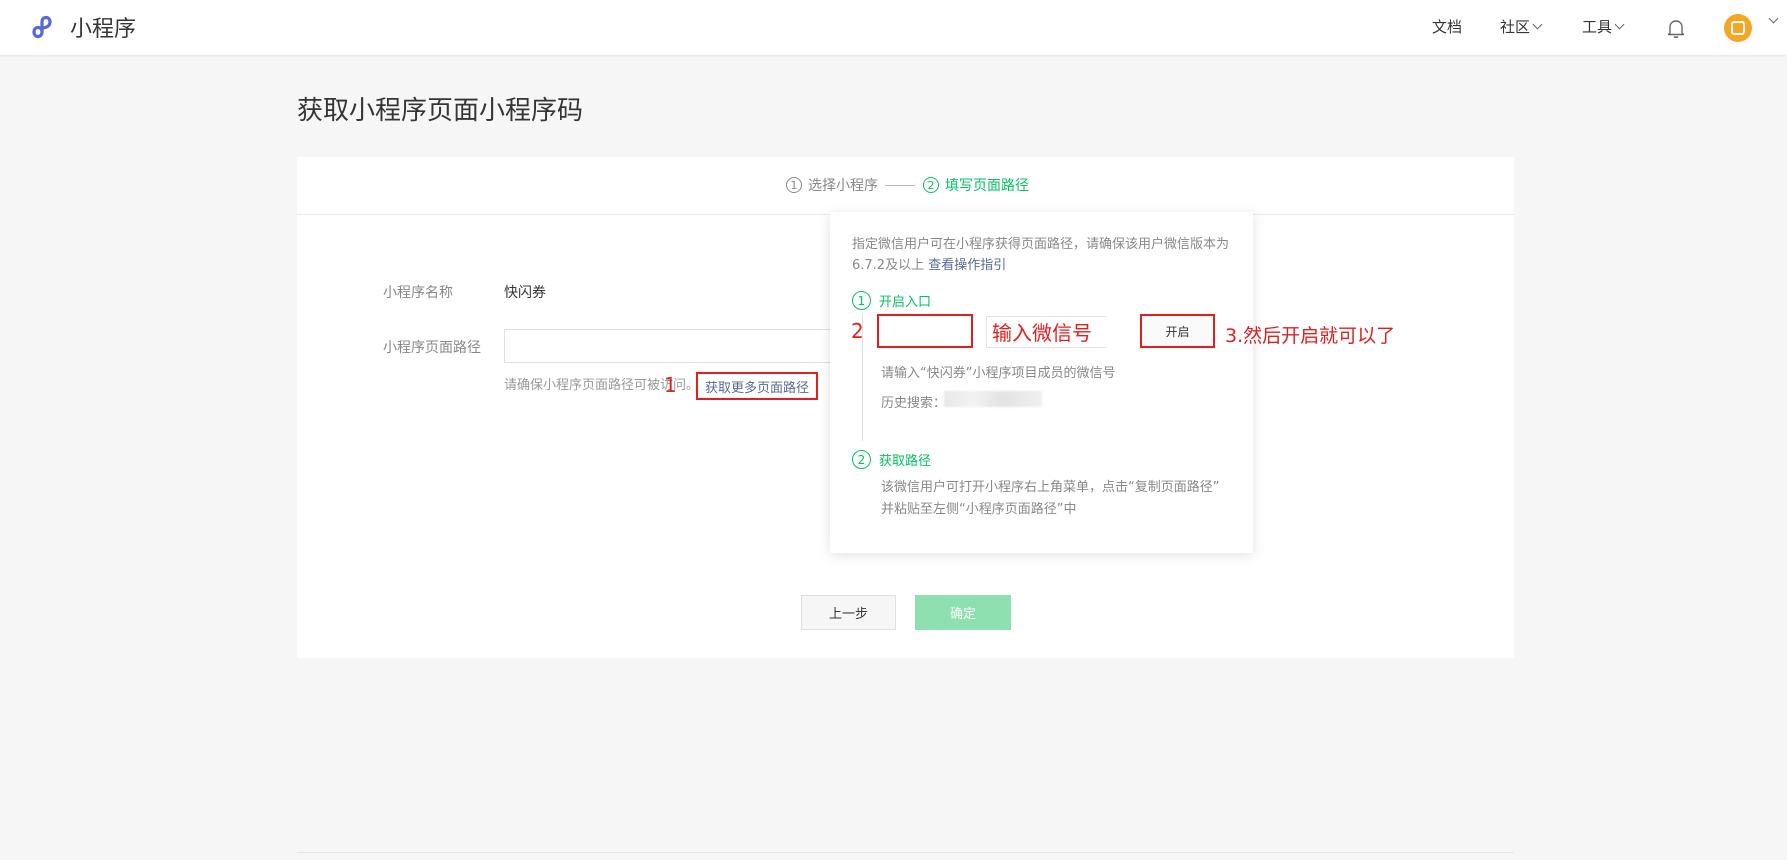  What do you see at coordinates (979, 509) in the screenshot?
I see `step-2-desc-line-2: 并粘贴至左侧“小程序页面路径”中` at bounding box center [979, 509].